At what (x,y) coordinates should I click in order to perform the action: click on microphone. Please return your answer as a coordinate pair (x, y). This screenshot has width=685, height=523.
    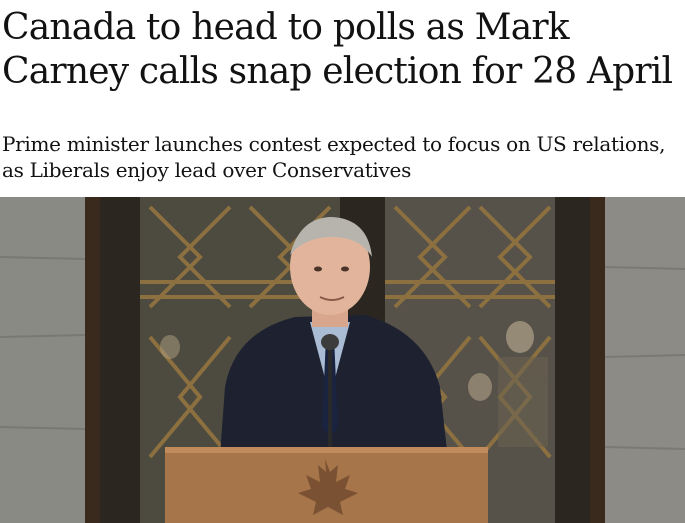
    Looking at the image, I should click on (330, 342).